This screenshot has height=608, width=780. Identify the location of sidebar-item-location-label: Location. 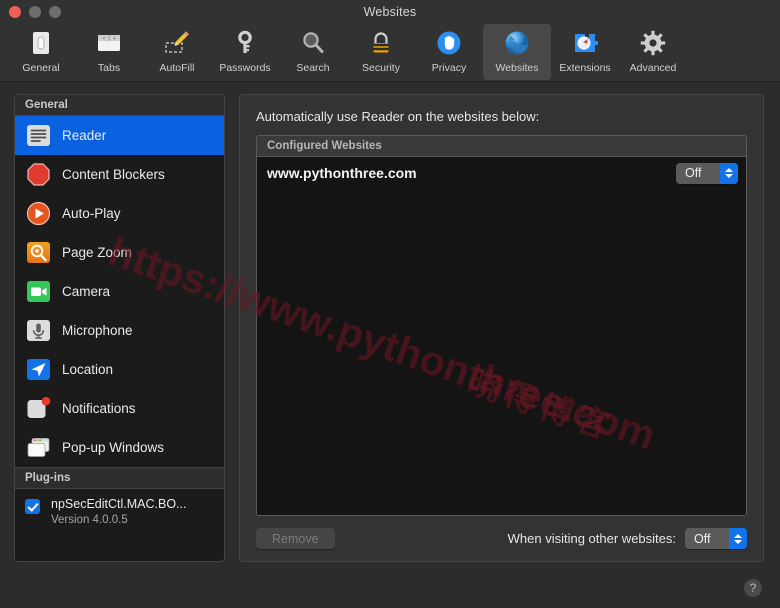
(88, 369).